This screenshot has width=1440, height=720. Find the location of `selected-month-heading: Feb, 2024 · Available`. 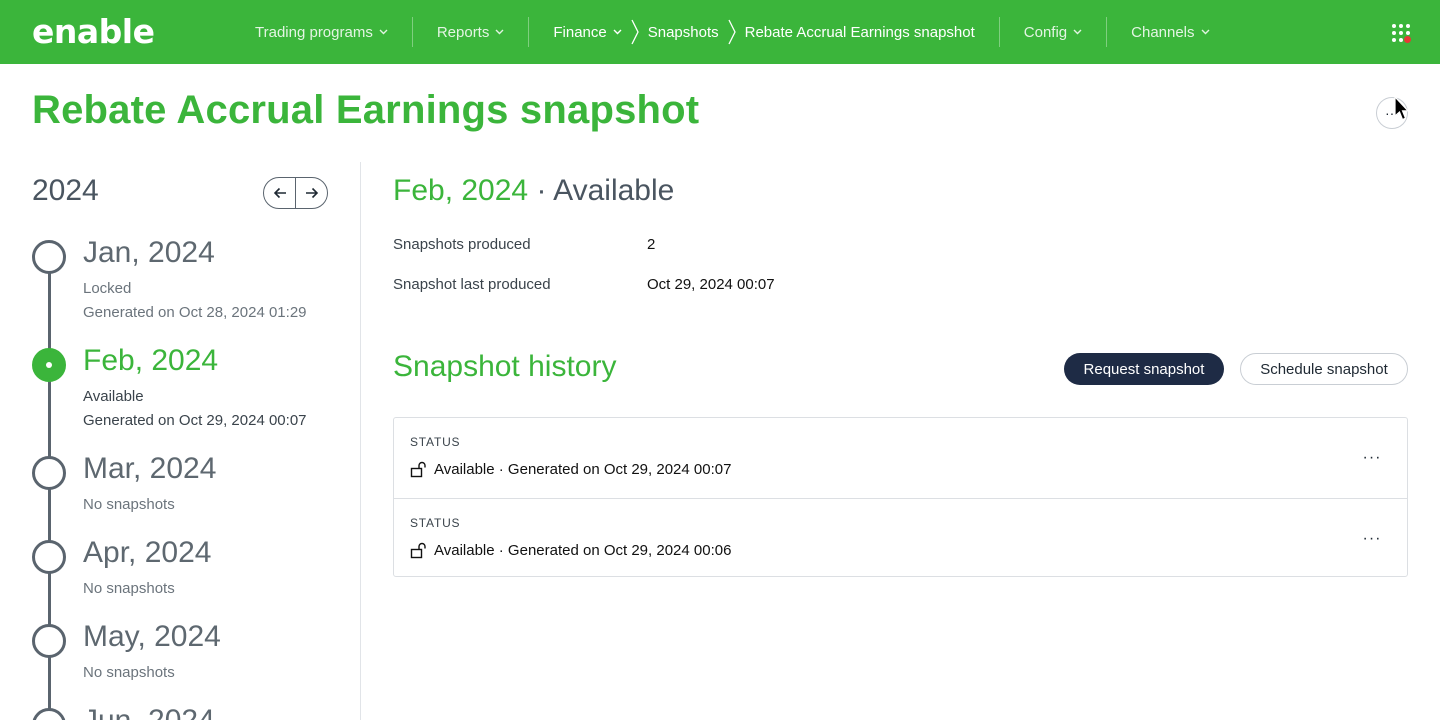

selected-month-heading: Feb, 2024 · Available is located at coordinates (533, 191).